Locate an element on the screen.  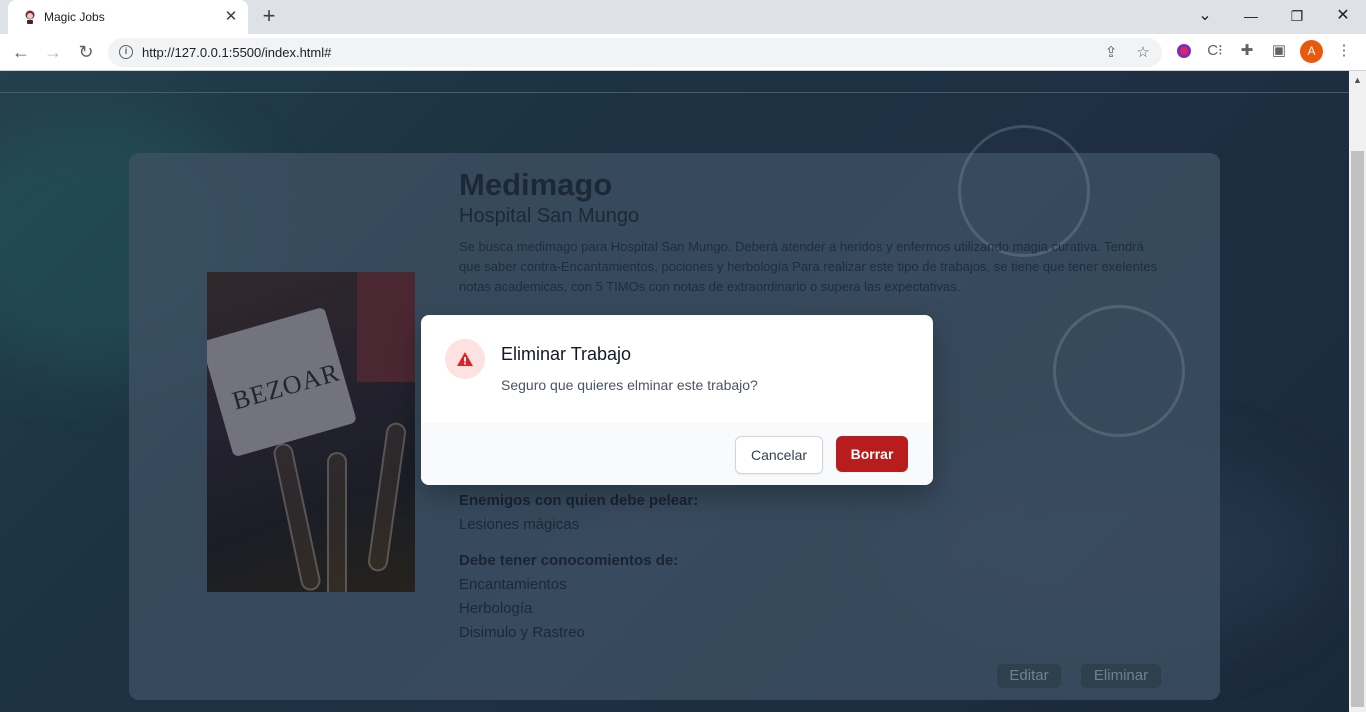
browser-tab: Magic Jobs ✕ is located at coordinates (128, 17).